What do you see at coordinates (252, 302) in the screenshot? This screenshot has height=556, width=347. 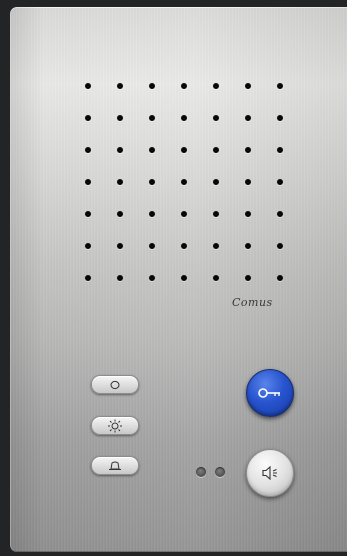 I see `brand-logo: Comus` at bounding box center [252, 302].